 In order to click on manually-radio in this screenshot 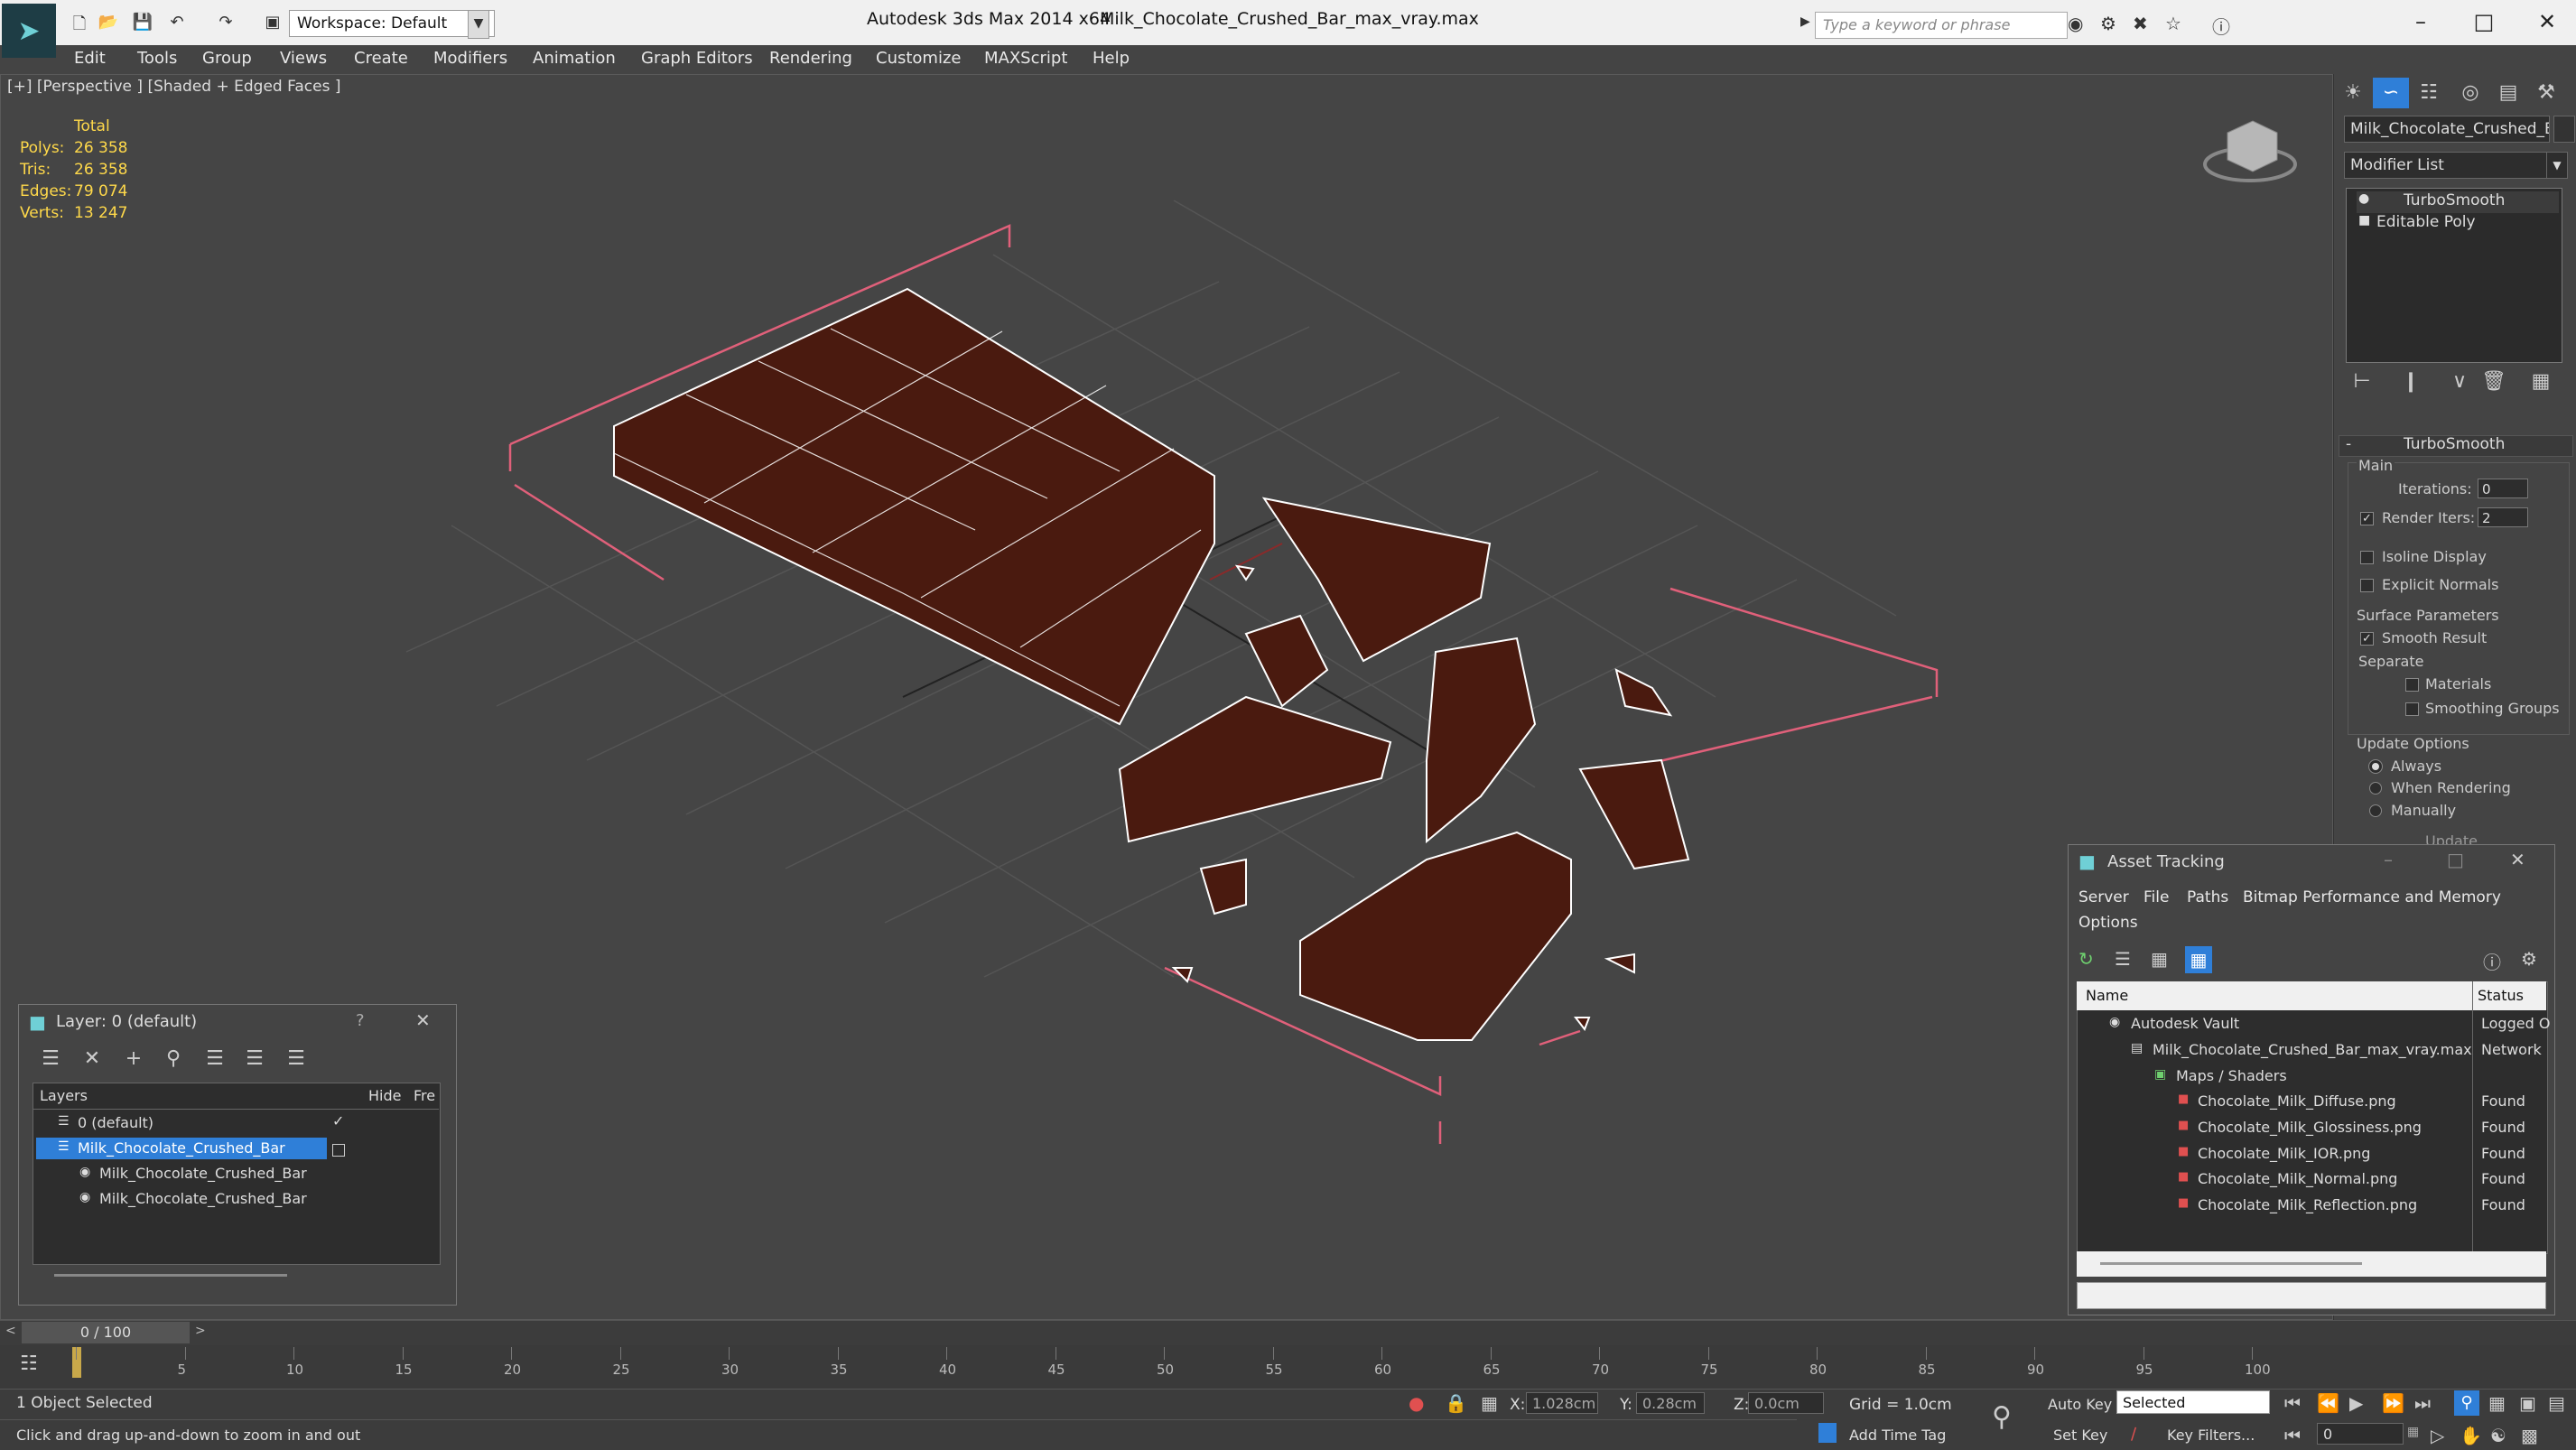, I will do `click(2375, 810)`.